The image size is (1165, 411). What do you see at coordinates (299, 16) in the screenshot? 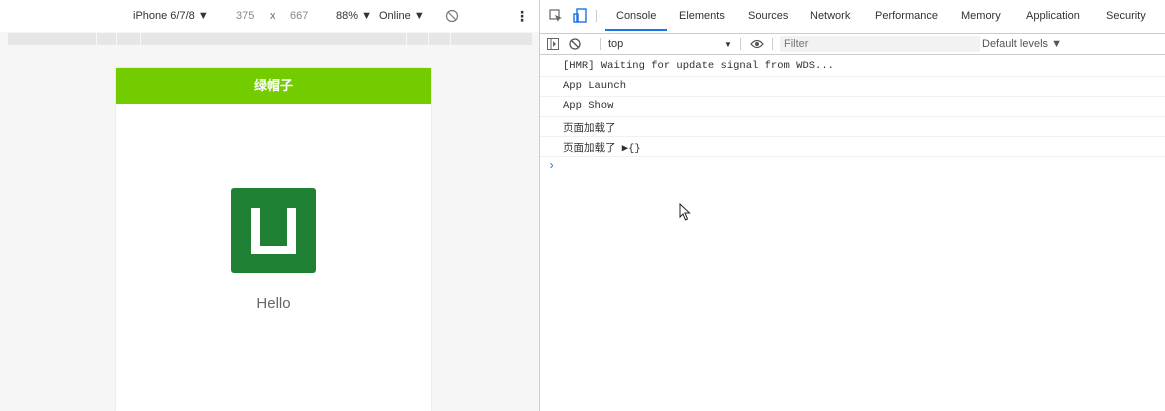
I see `device-height-field: 667` at bounding box center [299, 16].